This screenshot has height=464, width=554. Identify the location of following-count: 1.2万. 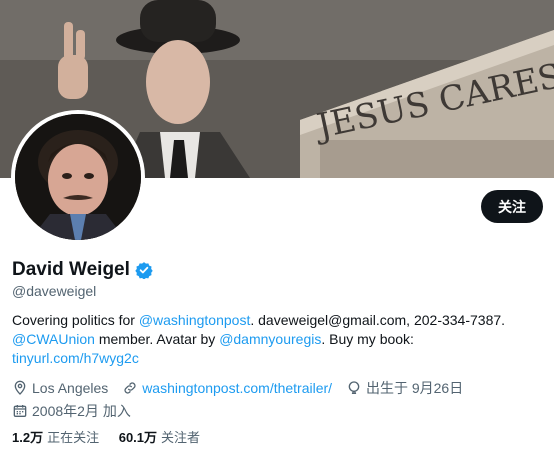
(28, 437).